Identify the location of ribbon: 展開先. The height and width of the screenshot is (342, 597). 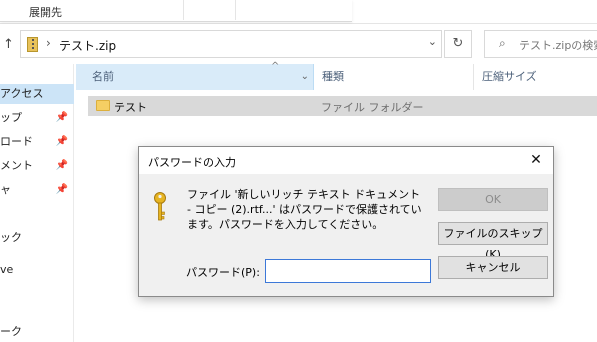
(298, 12).